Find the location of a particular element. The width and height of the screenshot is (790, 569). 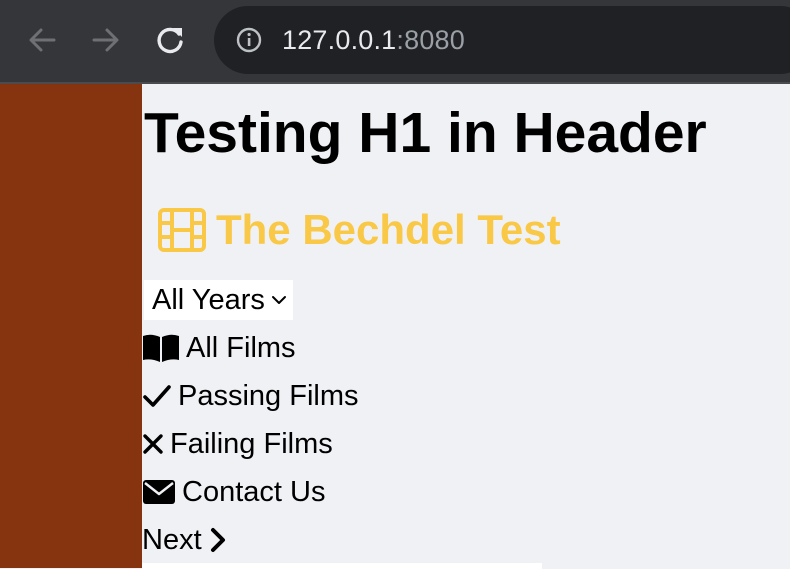

nav-contact-us-label: Contact Us is located at coordinates (254, 492).